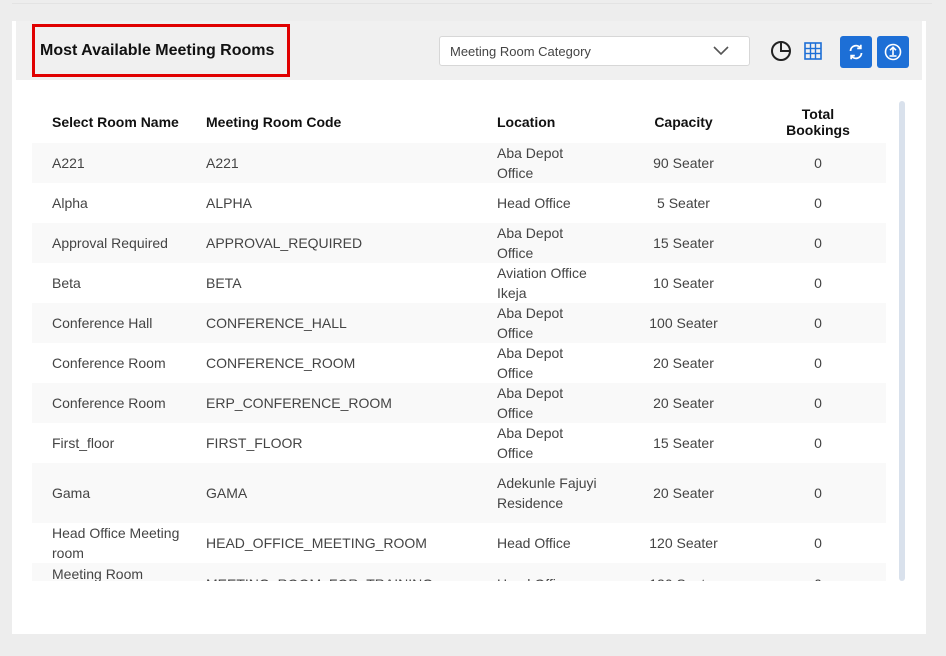 The height and width of the screenshot is (656, 946). What do you see at coordinates (229, 203) in the screenshot?
I see `room-code-cell: ALPHA` at bounding box center [229, 203].